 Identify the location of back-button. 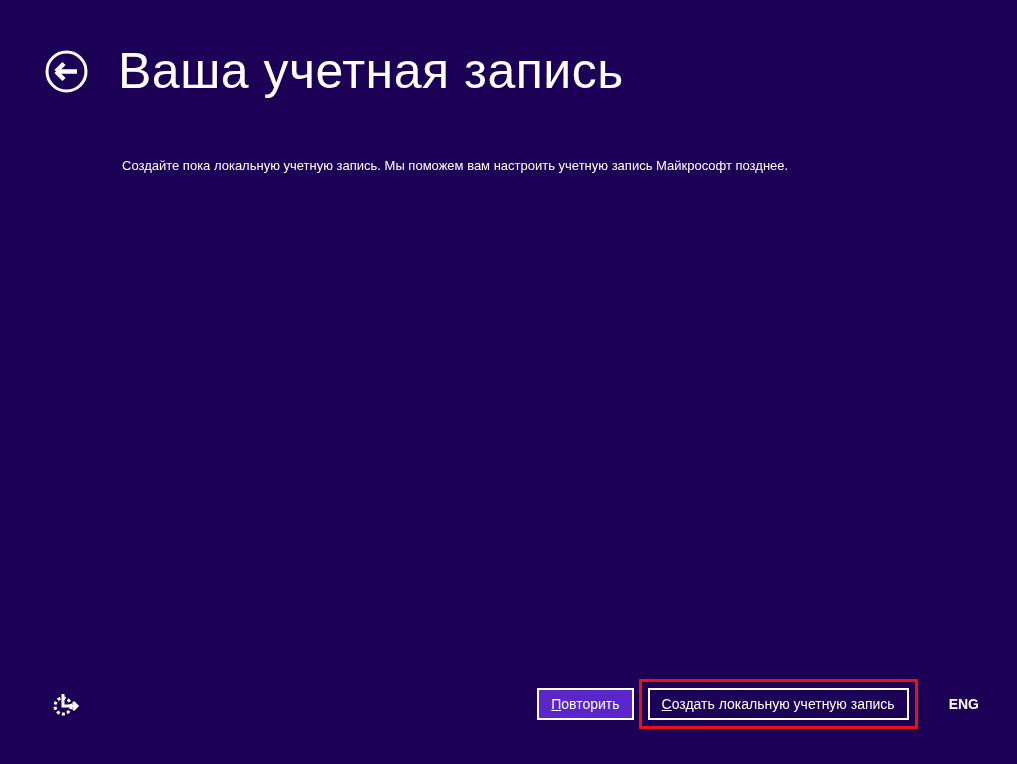
(66, 71).